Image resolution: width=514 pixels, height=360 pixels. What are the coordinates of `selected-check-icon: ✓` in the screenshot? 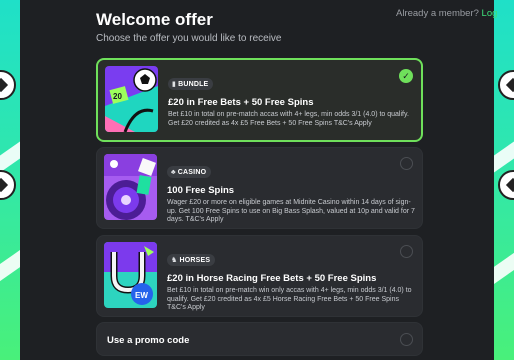 It's located at (406, 76).